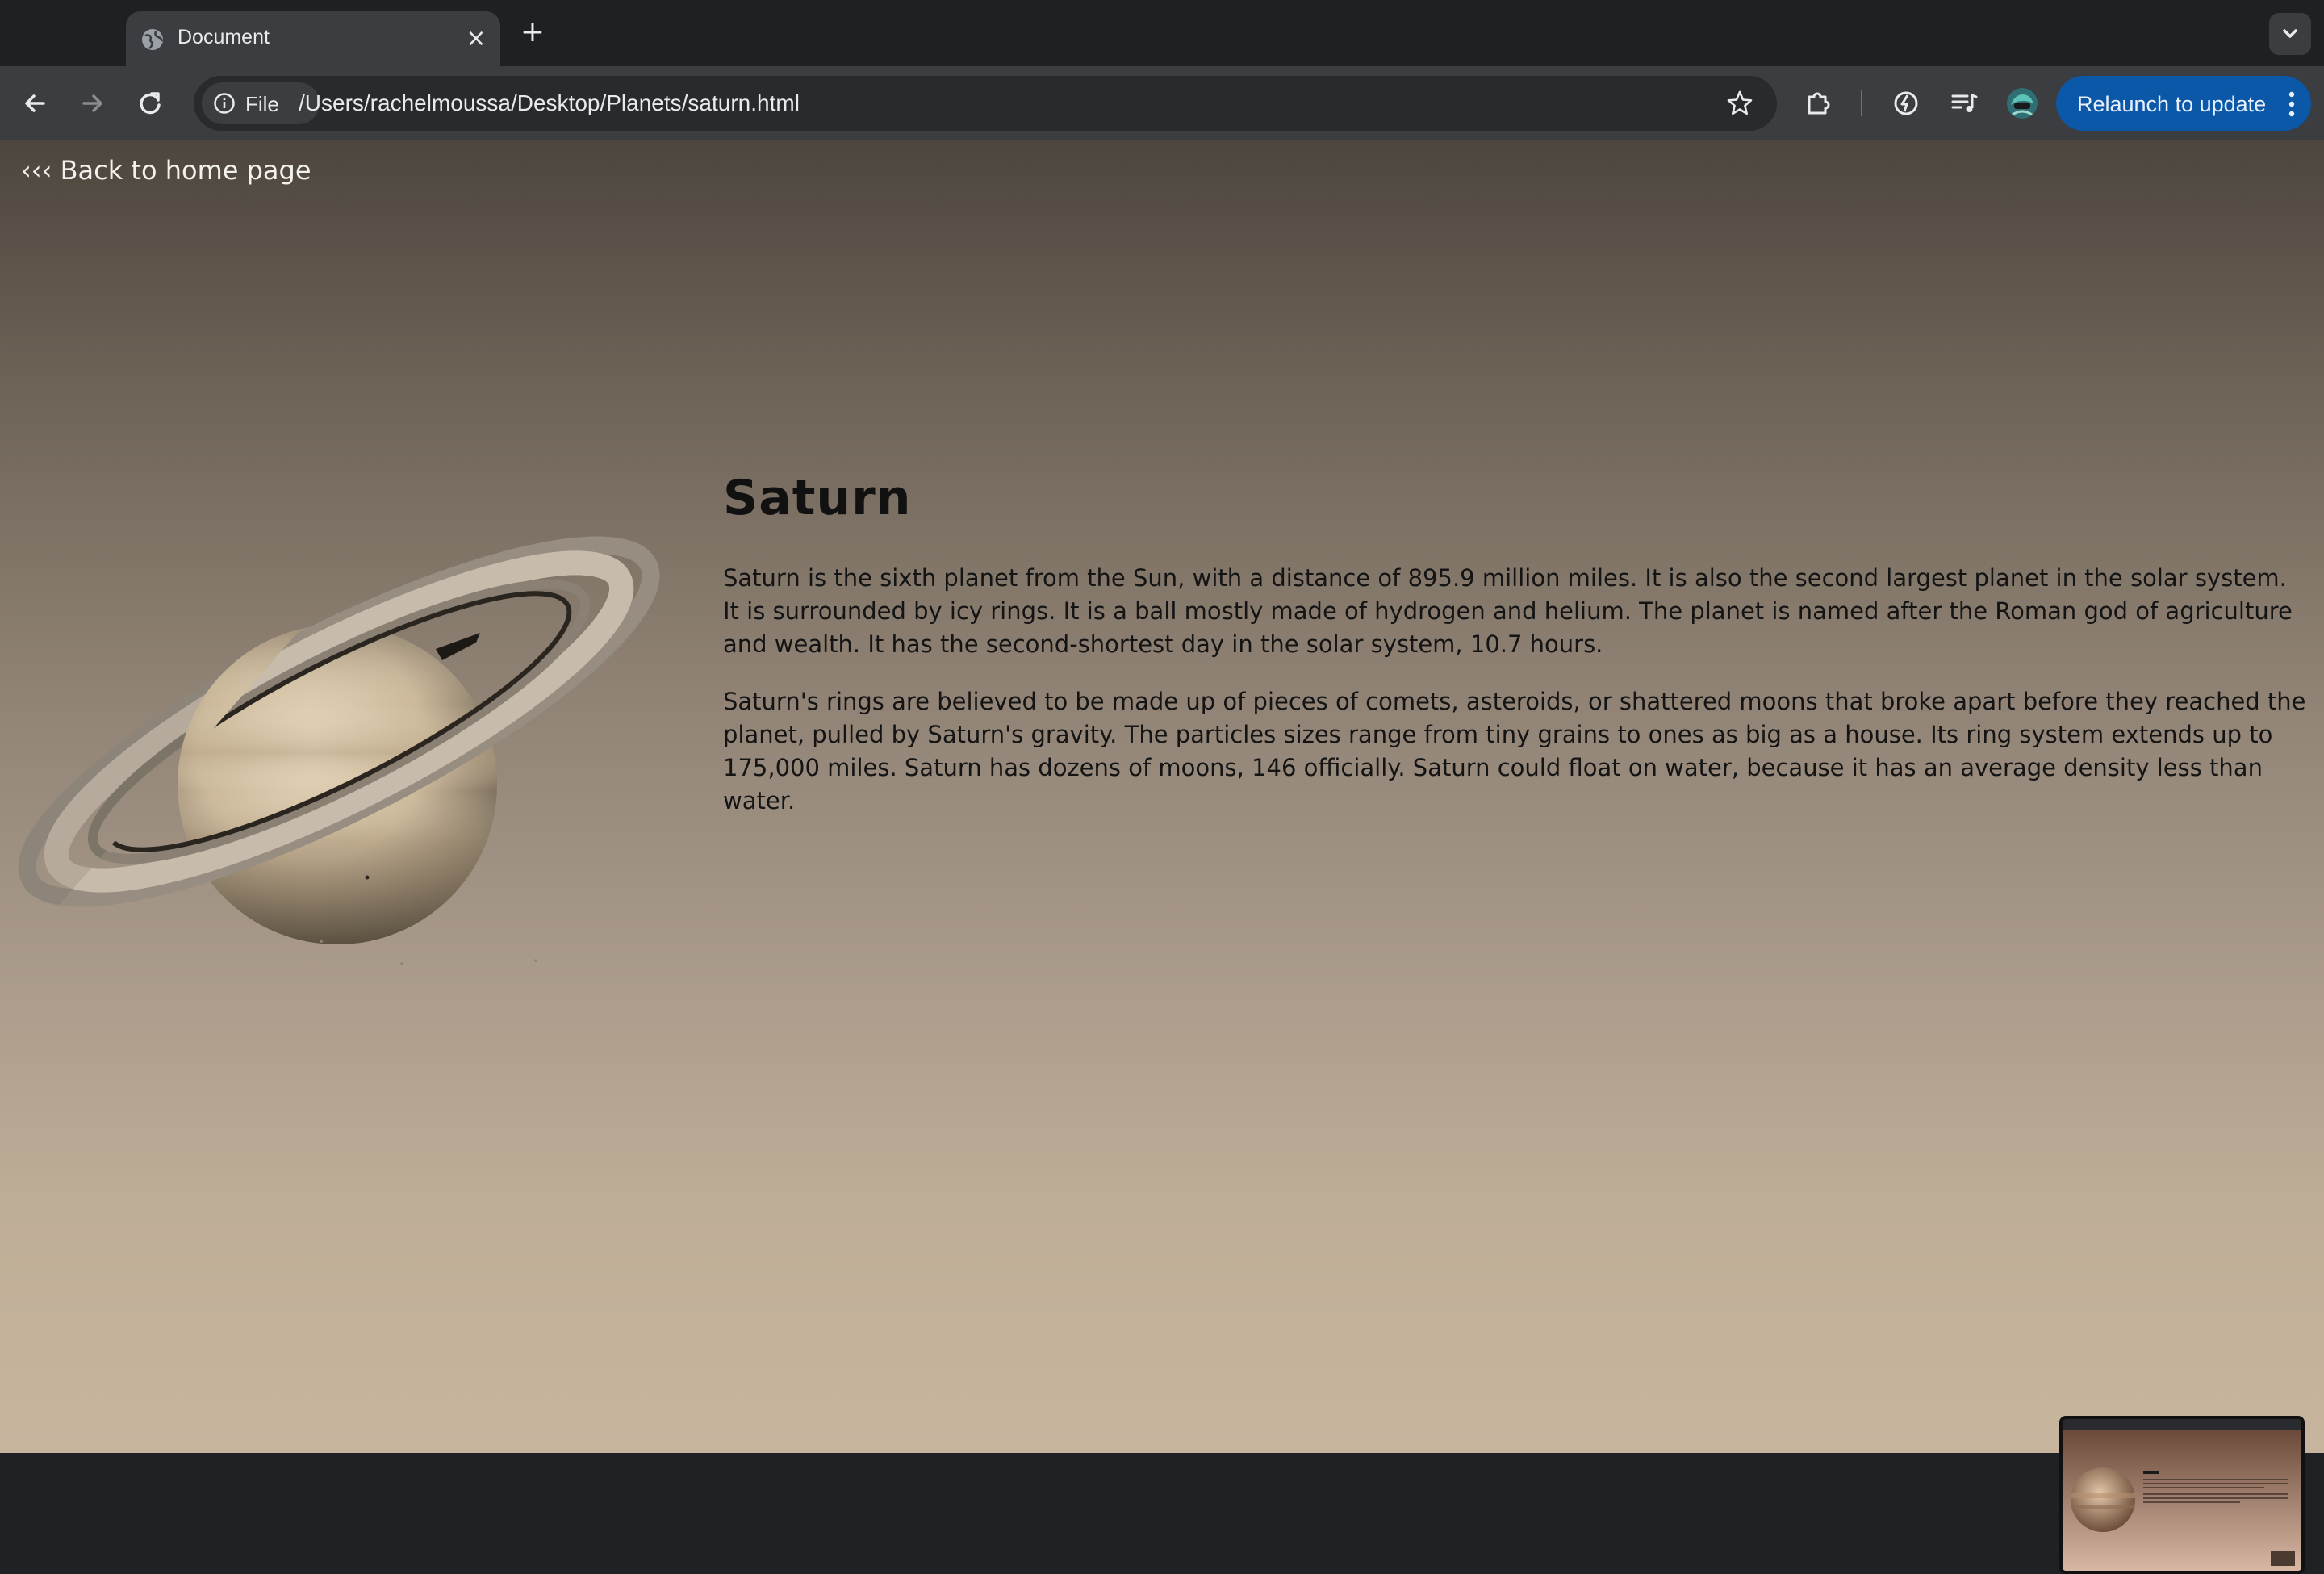  I want to click on chevron-down-icon, so click(2290, 33).